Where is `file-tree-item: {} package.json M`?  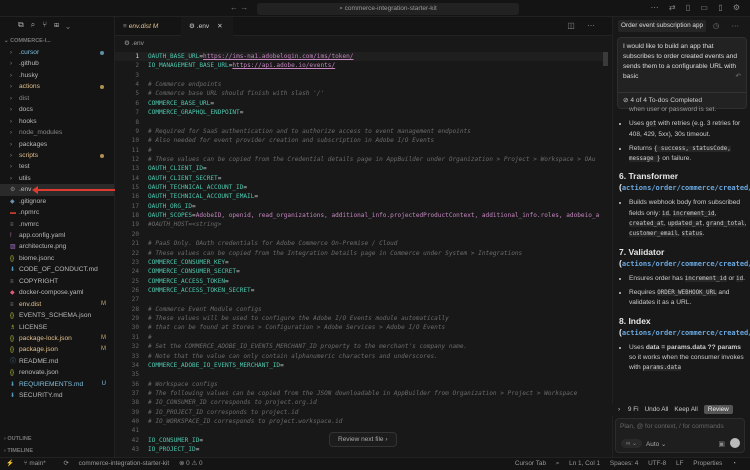
file-tree-item: {} package.json M is located at coordinates (57, 349).